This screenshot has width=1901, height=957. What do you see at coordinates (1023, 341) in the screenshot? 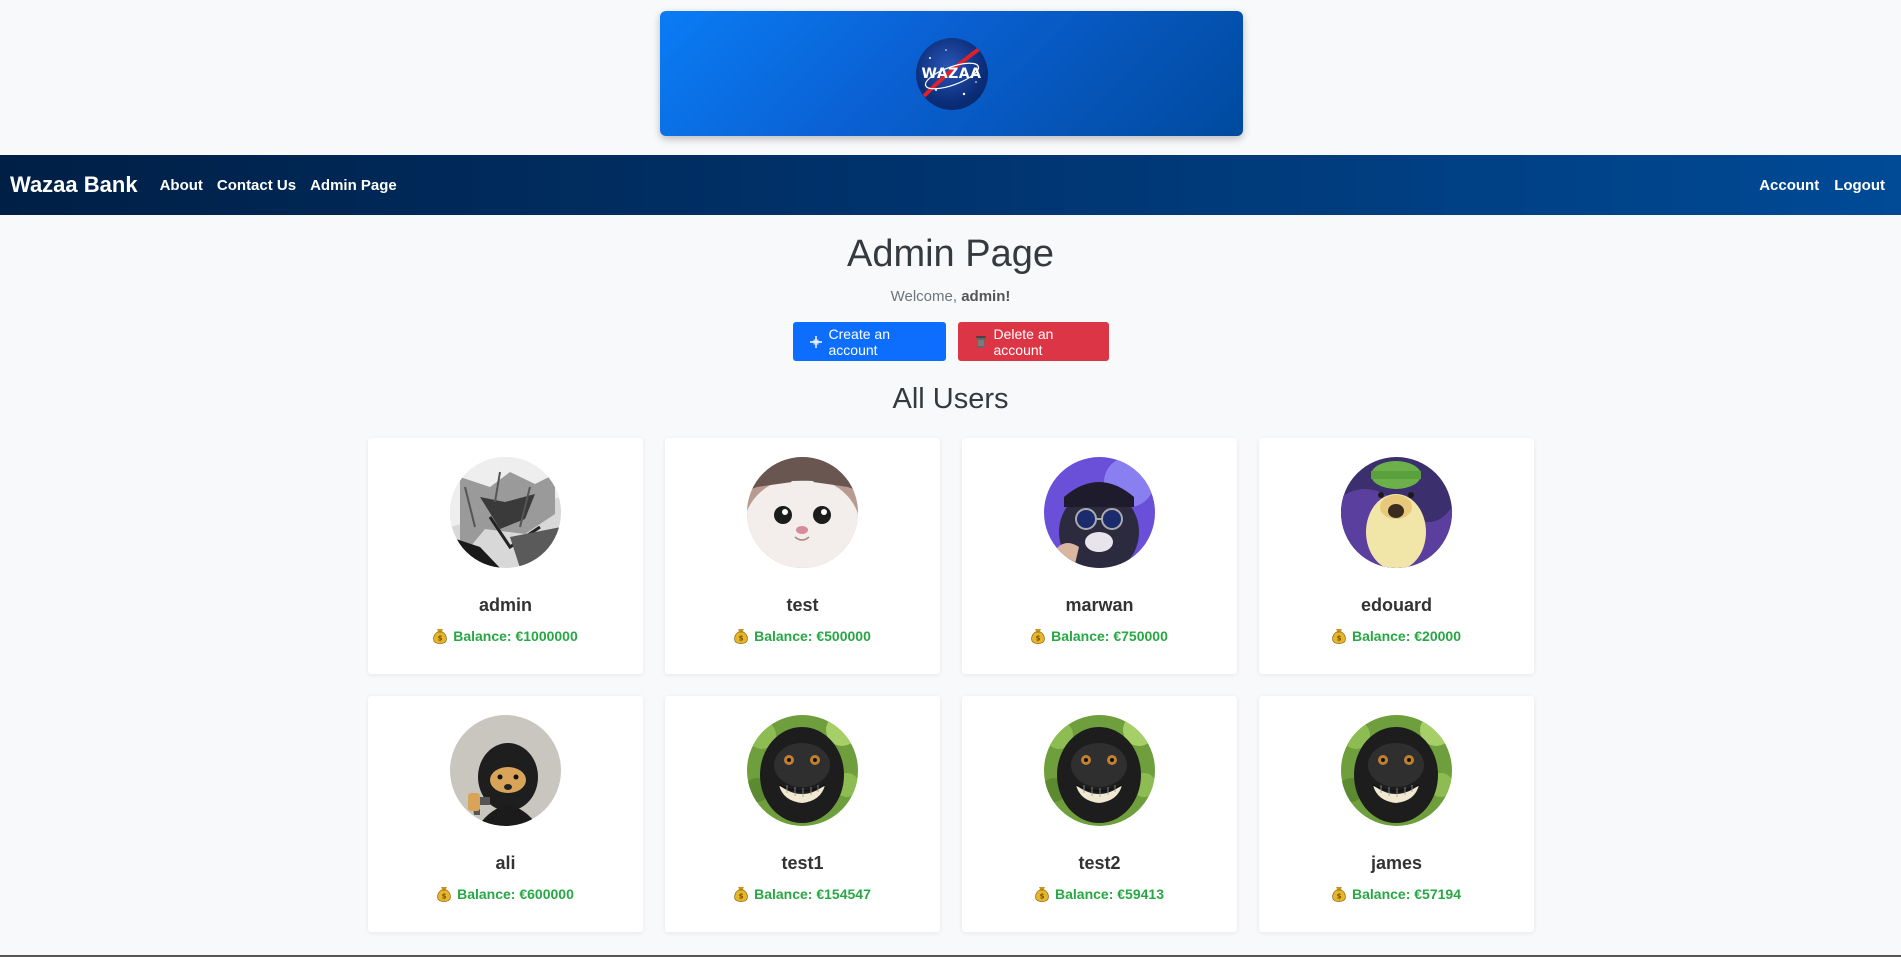
I see `delete-account-label: Delete an account` at bounding box center [1023, 341].